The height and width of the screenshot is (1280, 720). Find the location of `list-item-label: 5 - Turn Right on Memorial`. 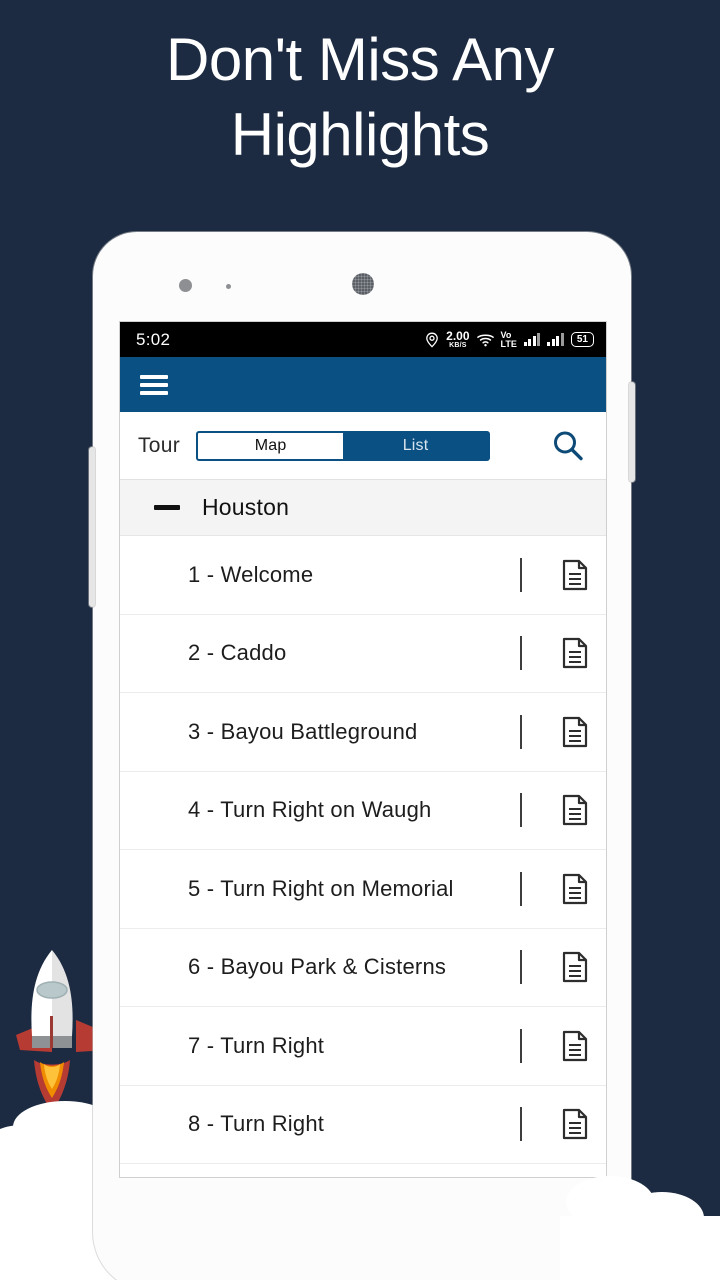

list-item-label: 5 - Turn Right on Memorial is located at coordinates (321, 888).